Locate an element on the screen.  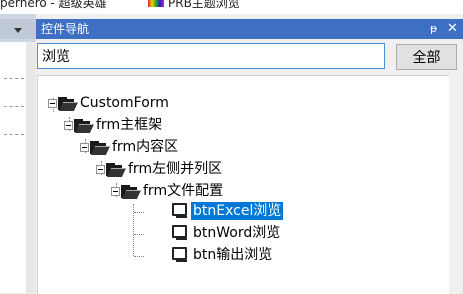
background-window-text: perhero - 超级英雄 is located at coordinates (53, 5).